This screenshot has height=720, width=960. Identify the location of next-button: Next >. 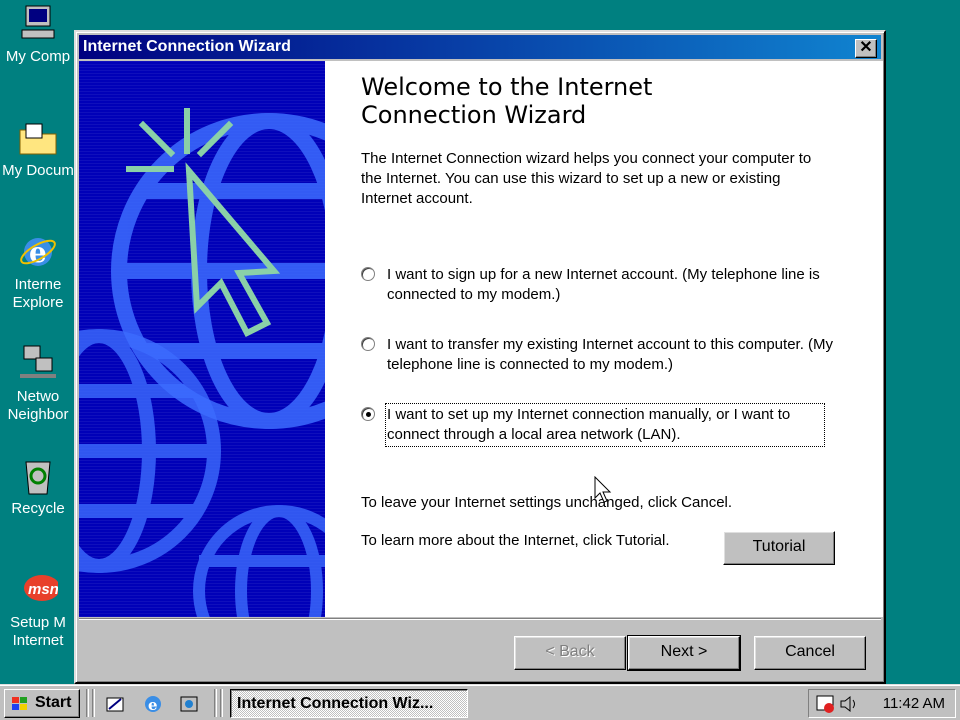
(684, 653).